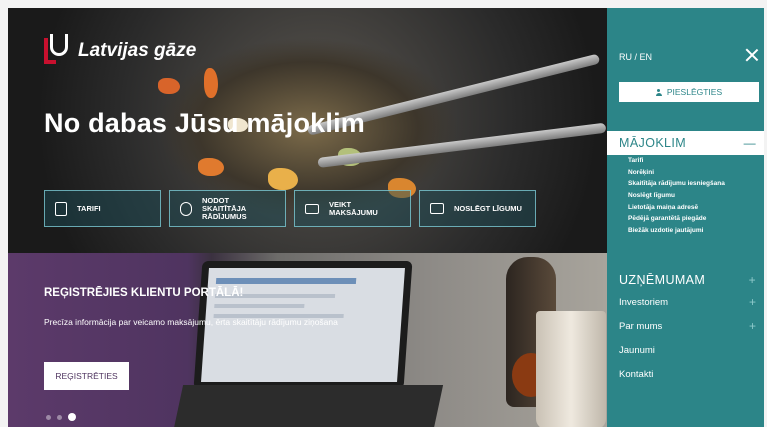 This screenshot has height=427, width=767. I want to click on tile-label: TARIFI, so click(89, 208).